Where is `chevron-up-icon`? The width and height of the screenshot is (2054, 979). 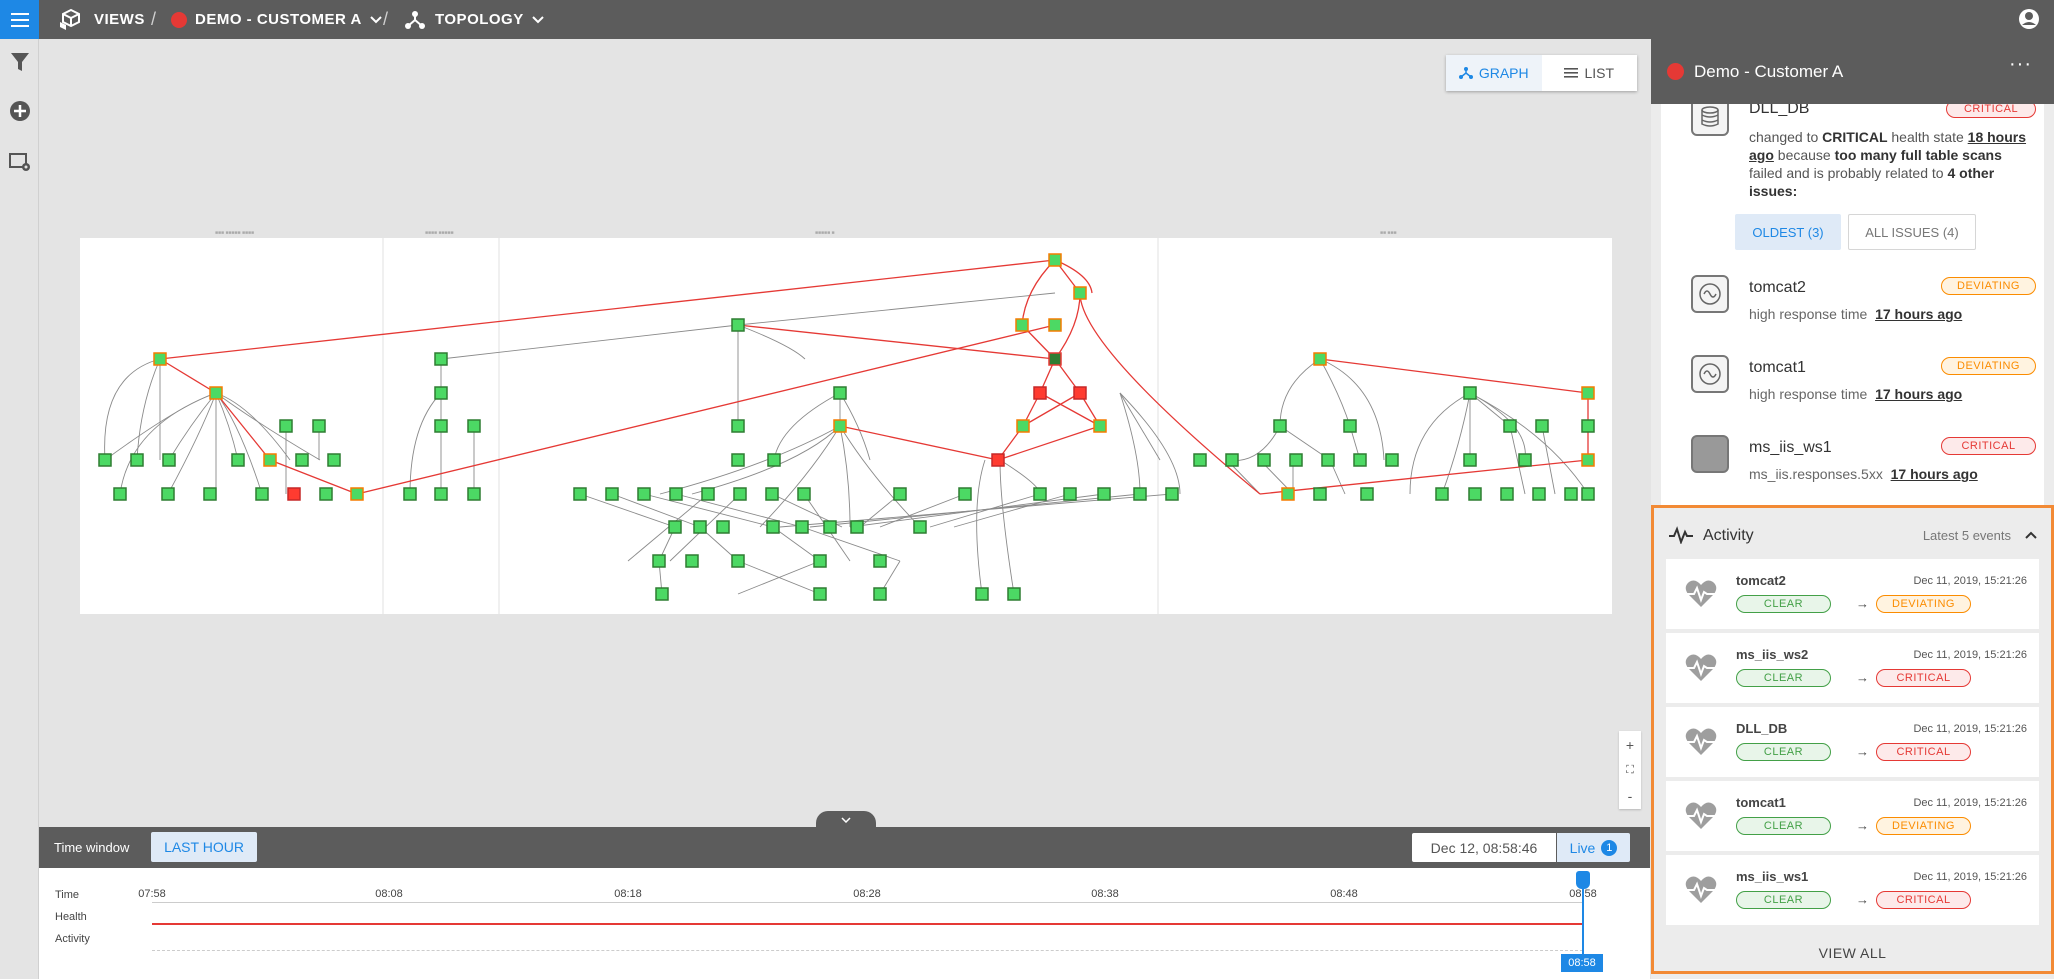
chevron-up-icon is located at coordinates (2031, 535).